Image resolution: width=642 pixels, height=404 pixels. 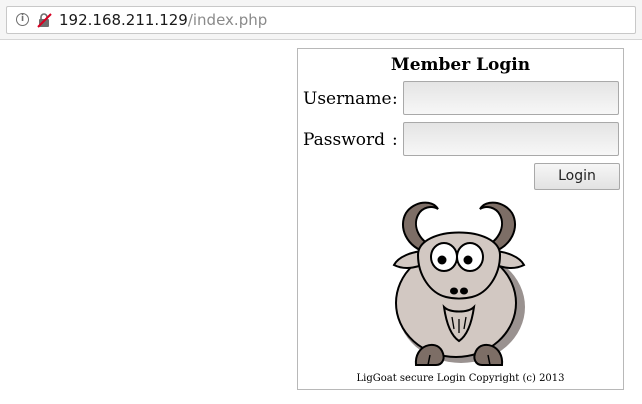 What do you see at coordinates (395, 140) in the screenshot?
I see `password-colon: :` at bounding box center [395, 140].